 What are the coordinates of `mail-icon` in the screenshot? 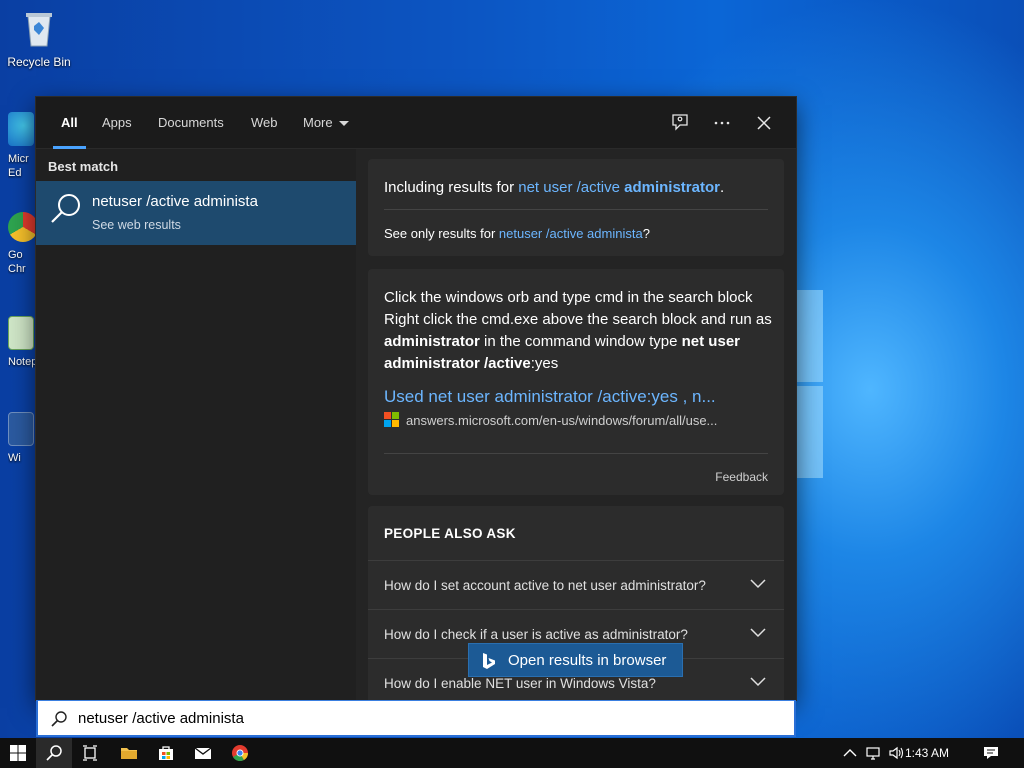 It's located at (203, 753).